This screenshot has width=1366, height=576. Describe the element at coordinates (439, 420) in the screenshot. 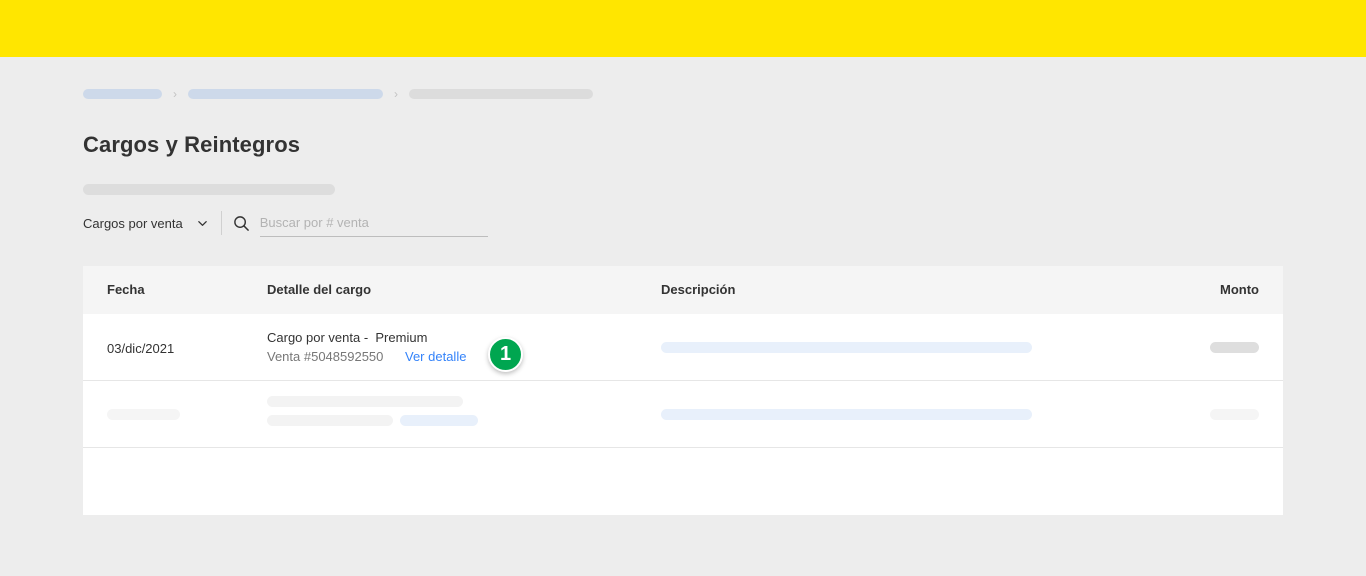

I see `detail-link-placeholder` at that location.